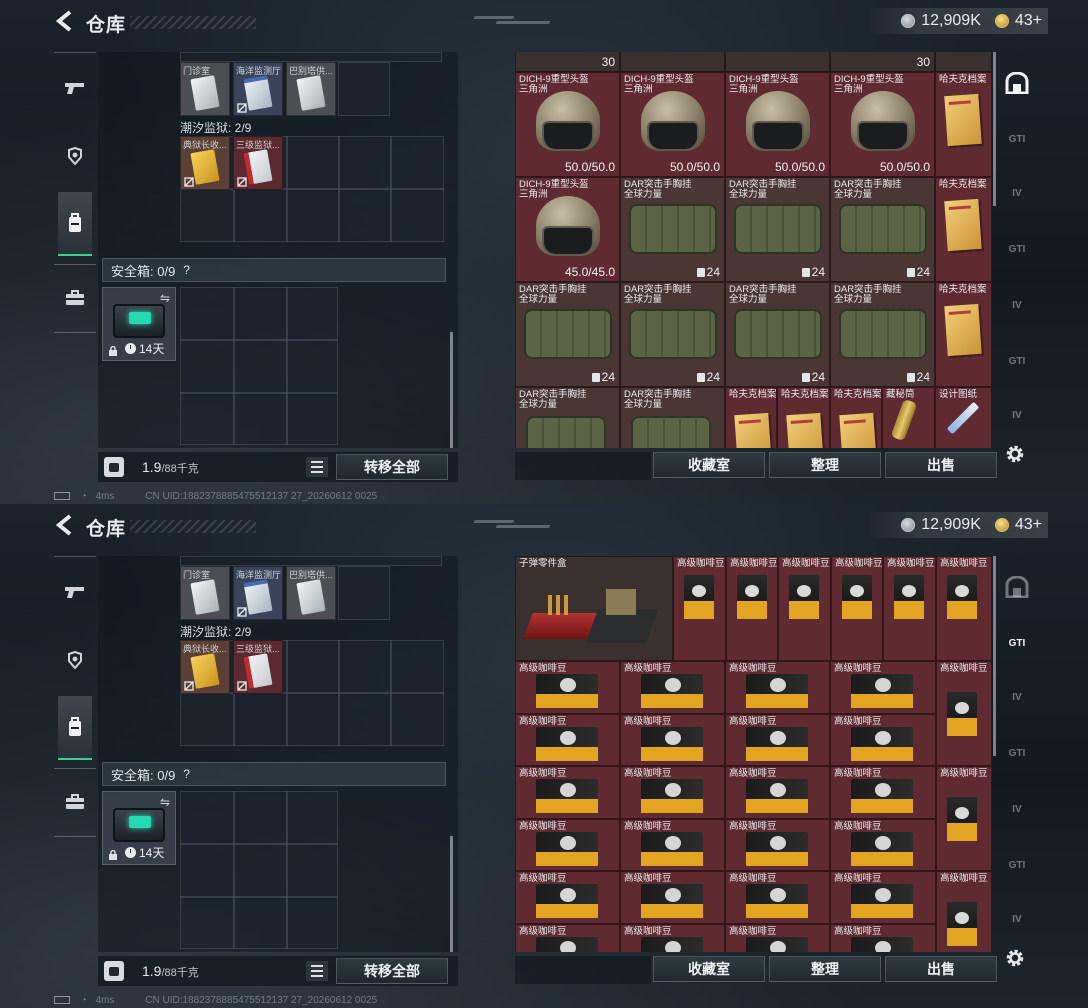  What do you see at coordinates (567, 229) in the screenshot?
I see `stash-item-helmet: DICH-9重型头盔 三角洲 45.0/45.0` at bounding box center [567, 229].